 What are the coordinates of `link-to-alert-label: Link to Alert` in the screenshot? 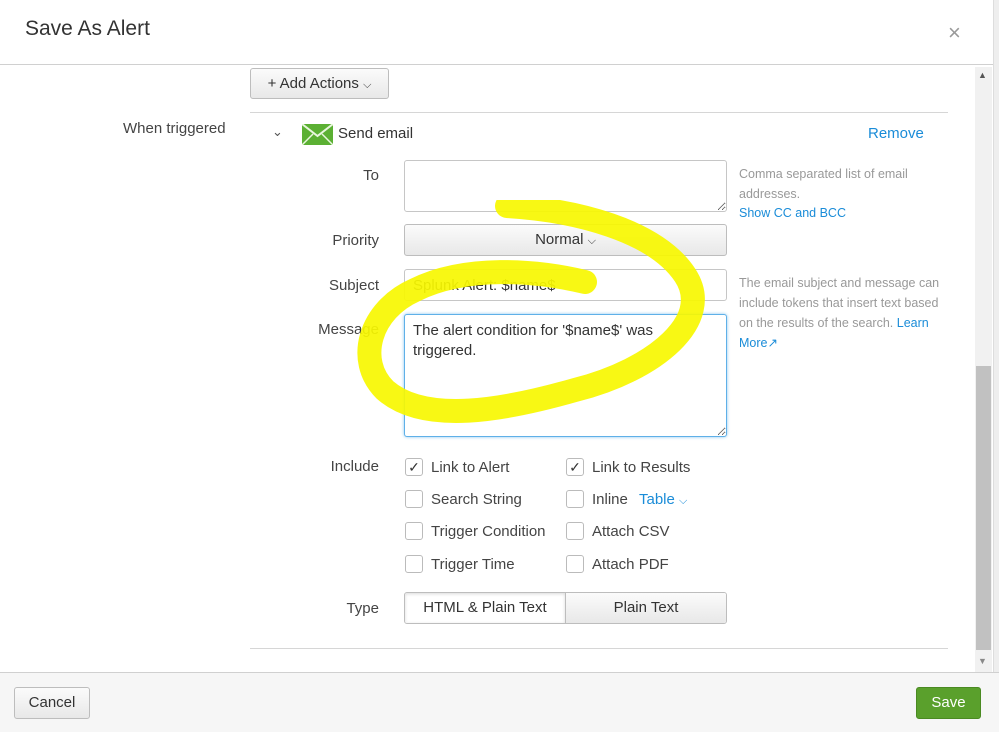 It's located at (470, 467).